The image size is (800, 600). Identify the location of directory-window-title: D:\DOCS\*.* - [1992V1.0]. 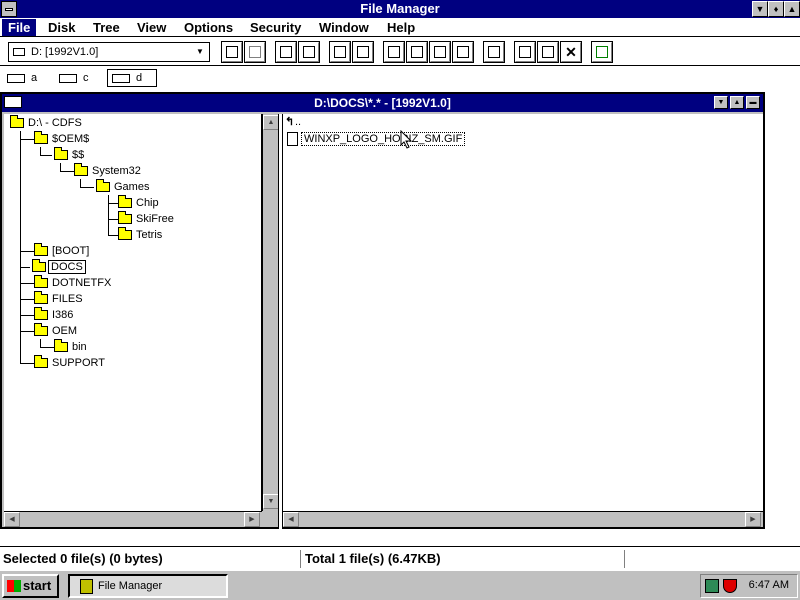
(382, 103).